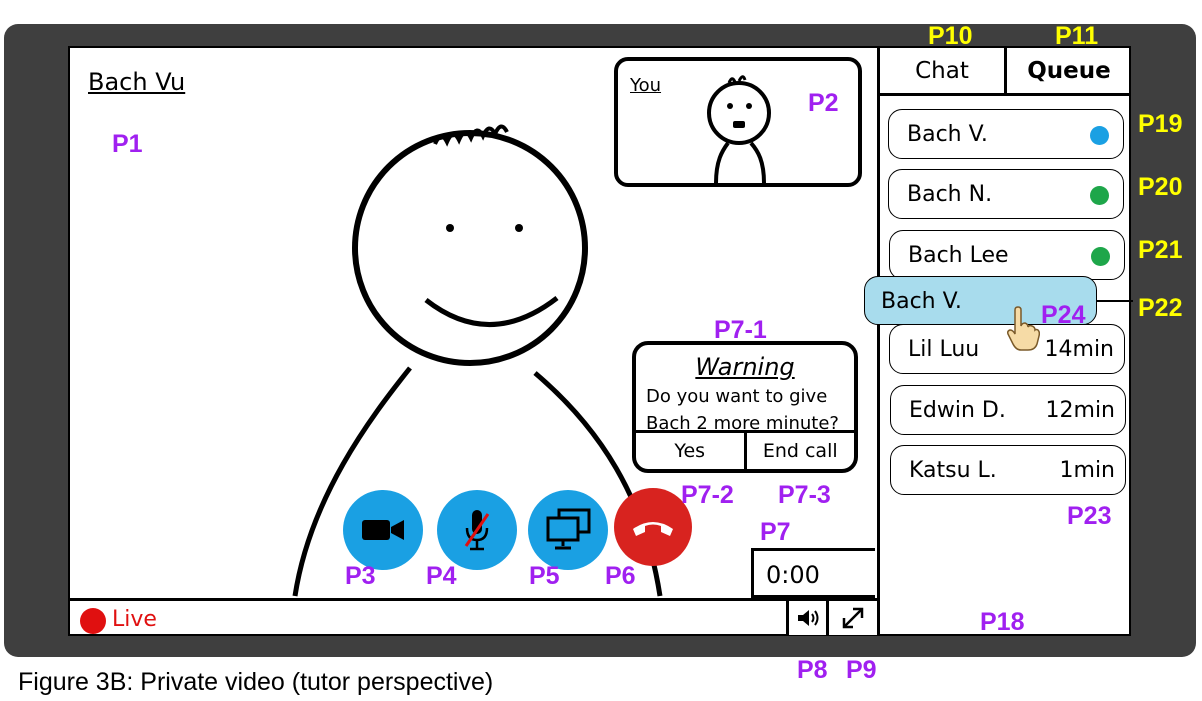  What do you see at coordinates (1002, 622) in the screenshot?
I see `annotation-p18: P18` at bounding box center [1002, 622].